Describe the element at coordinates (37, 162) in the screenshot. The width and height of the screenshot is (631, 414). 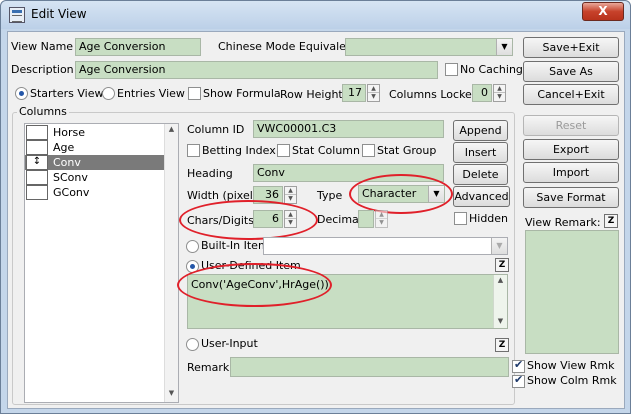
I see `move-handle-icon: ↕` at that location.